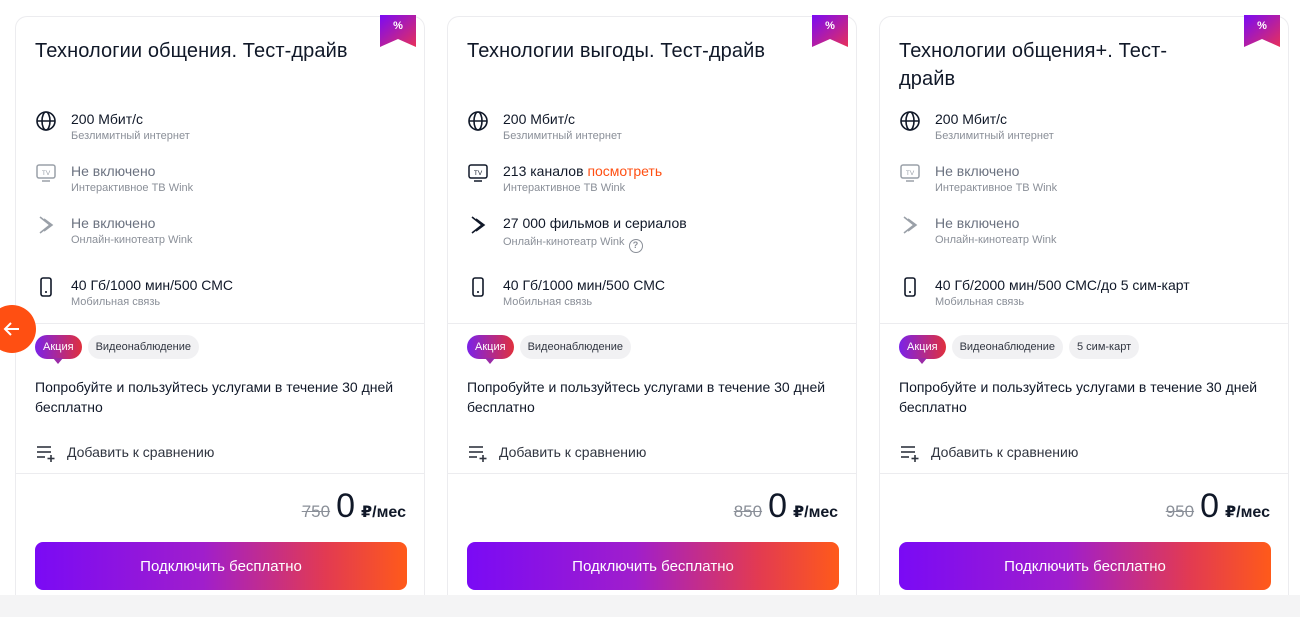 The height and width of the screenshot is (617, 1300). I want to click on price-block: 750 0 ₽/мес, so click(354, 507).